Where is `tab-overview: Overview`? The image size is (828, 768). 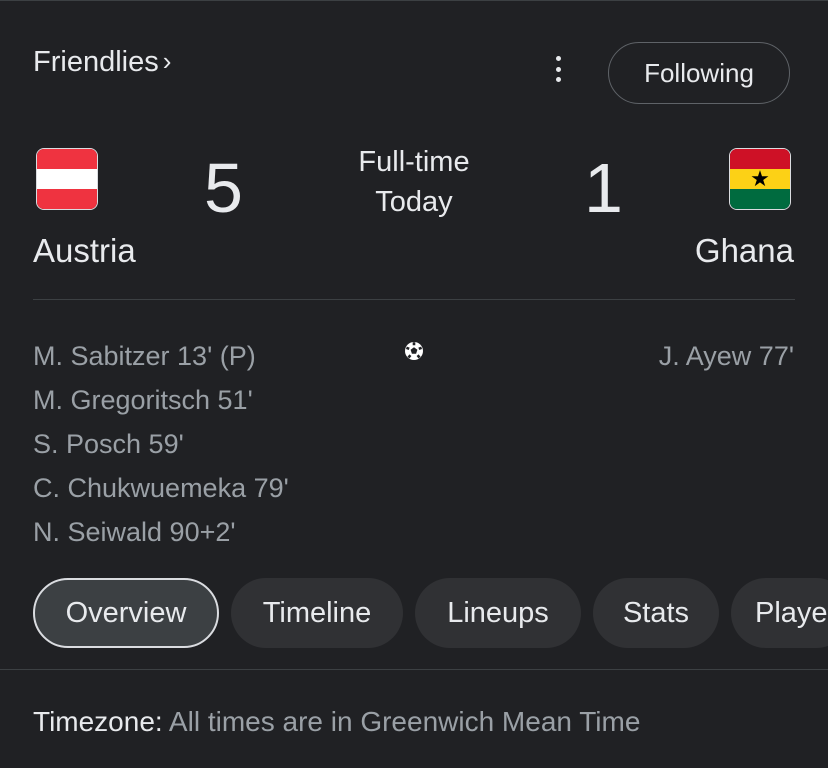
tab-overview: Overview is located at coordinates (126, 613).